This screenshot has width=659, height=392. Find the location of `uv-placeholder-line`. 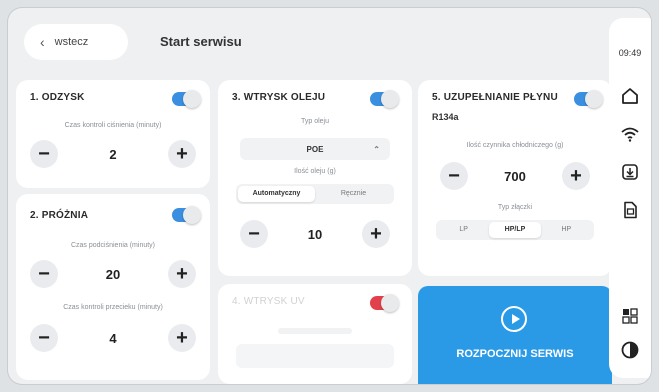

uv-placeholder-line is located at coordinates (315, 331).